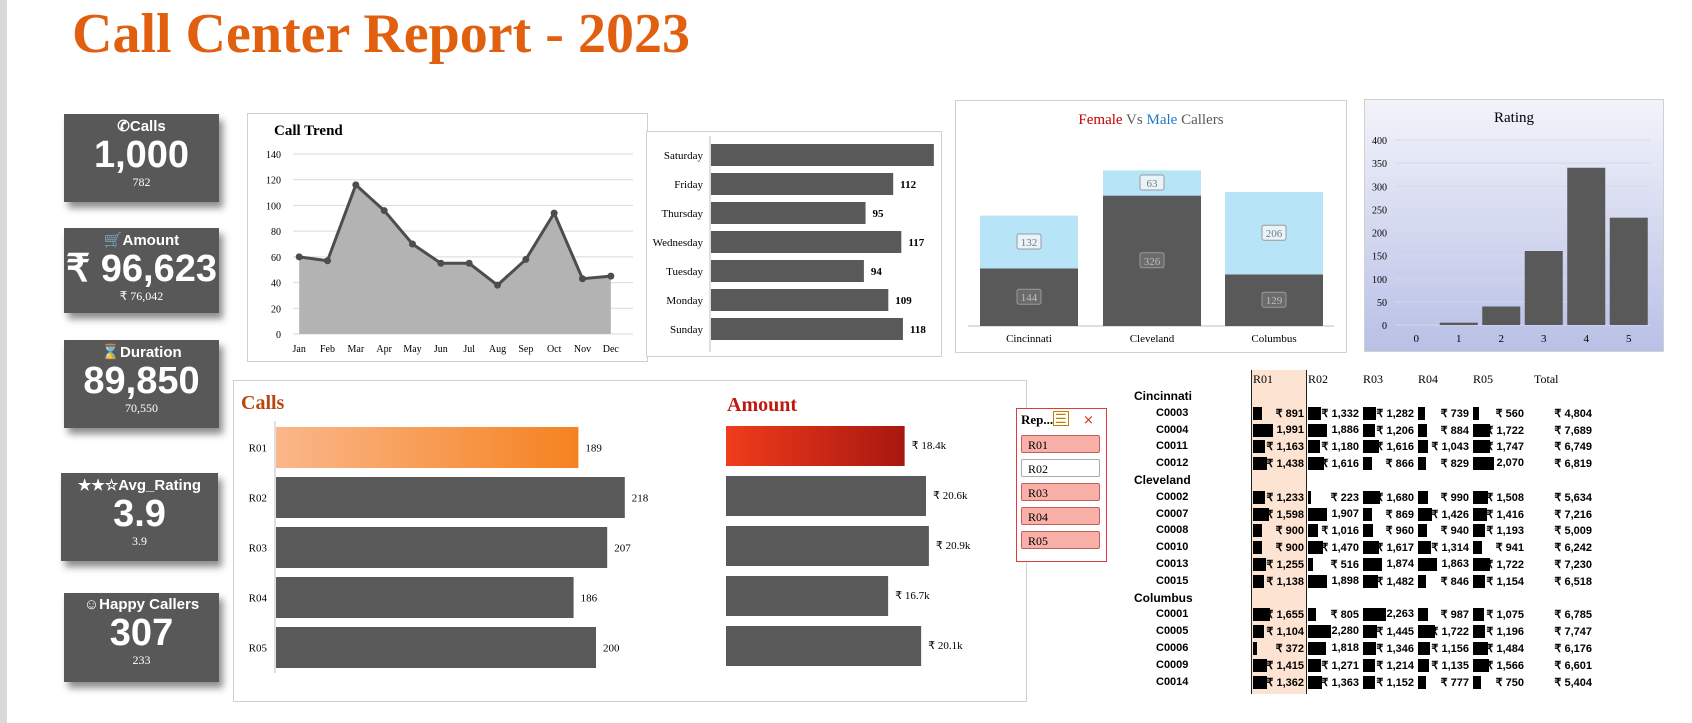 The width and height of the screenshot is (1692, 723). Describe the element at coordinates (1443, 514) in the screenshot. I see `pivot-cell: ₹ 1,426` at that location.